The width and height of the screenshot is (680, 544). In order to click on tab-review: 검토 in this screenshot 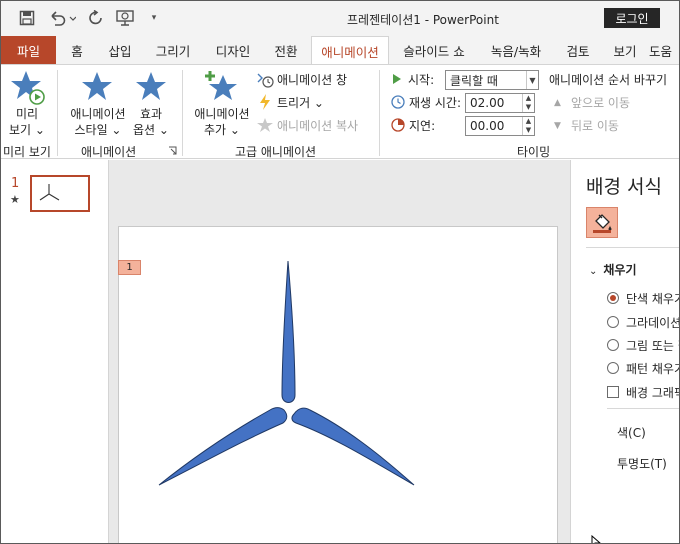, I will do `click(578, 50)`.